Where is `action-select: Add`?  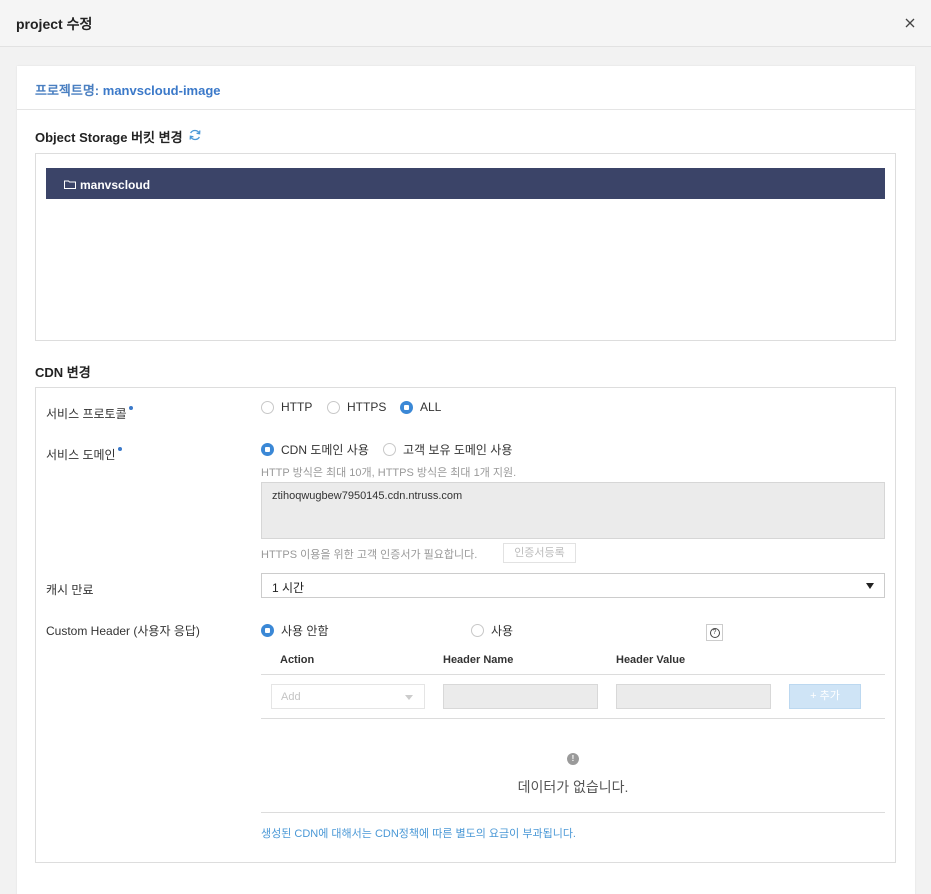
action-select: Add is located at coordinates (348, 696).